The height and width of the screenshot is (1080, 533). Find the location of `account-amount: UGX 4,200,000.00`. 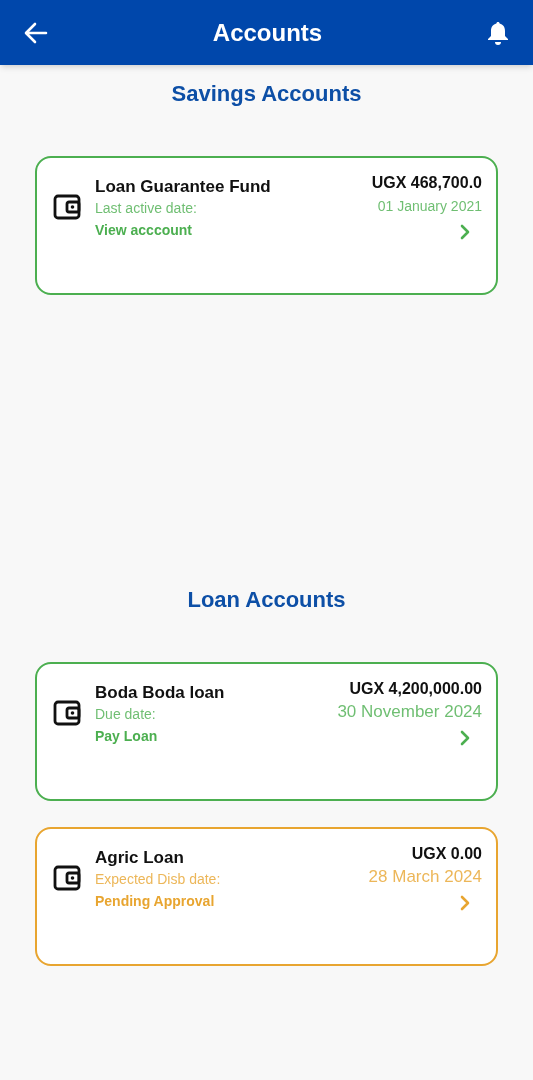

account-amount: UGX 4,200,000.00 is located at coordinates (415, 689).